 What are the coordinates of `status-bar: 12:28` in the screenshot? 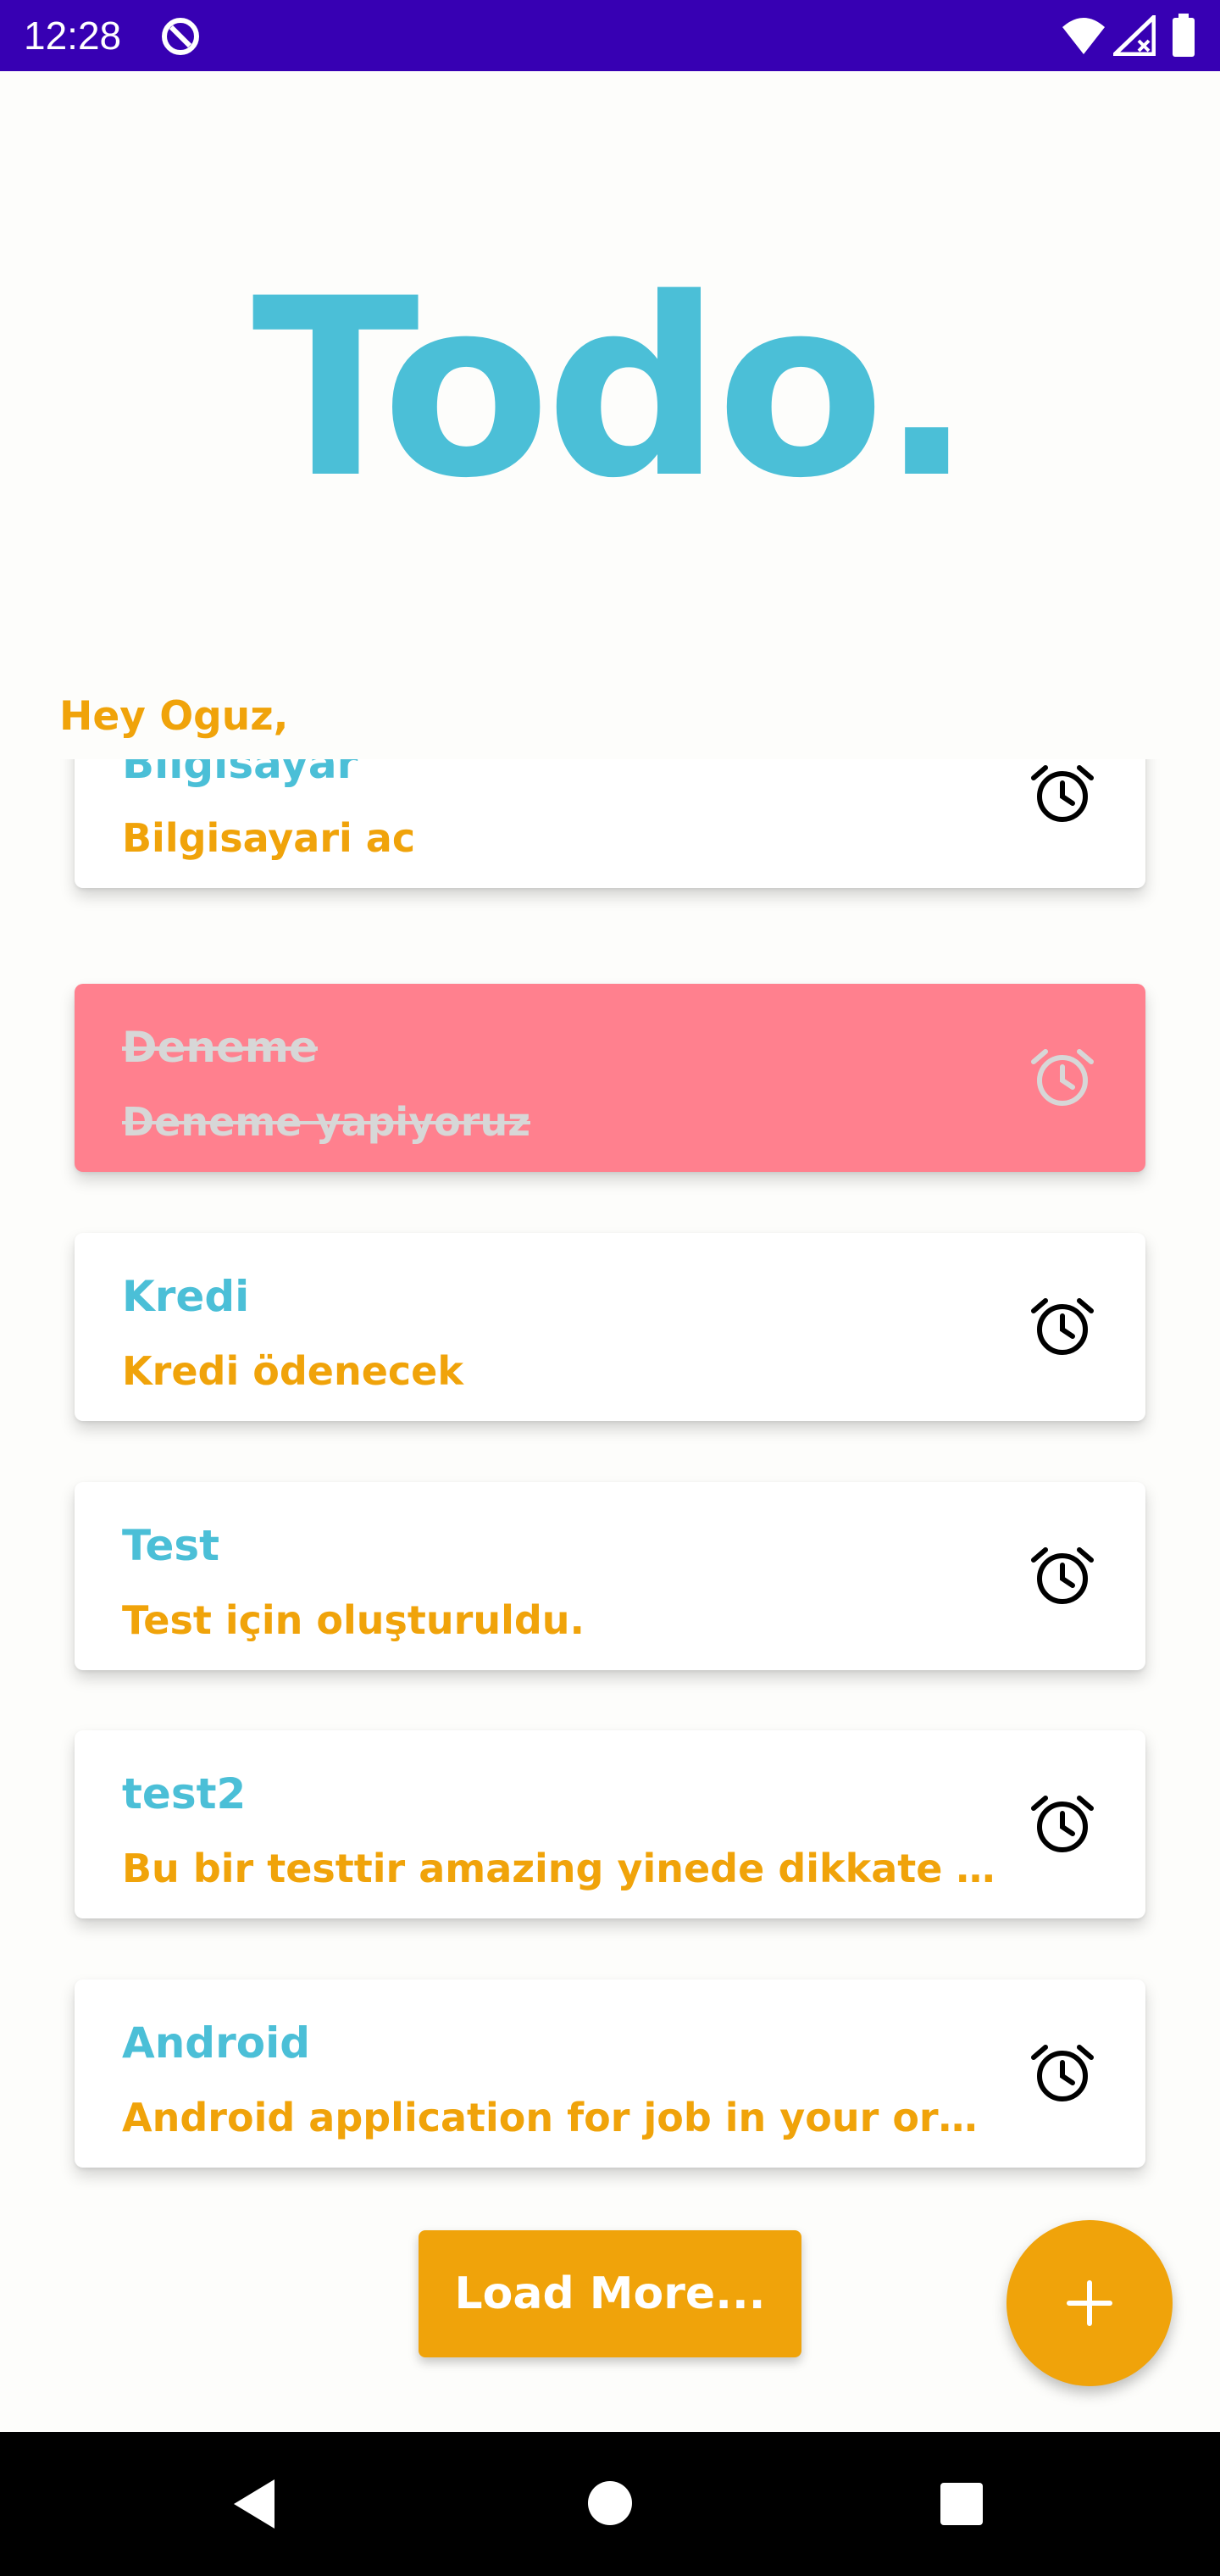 It's located at (610, 35).